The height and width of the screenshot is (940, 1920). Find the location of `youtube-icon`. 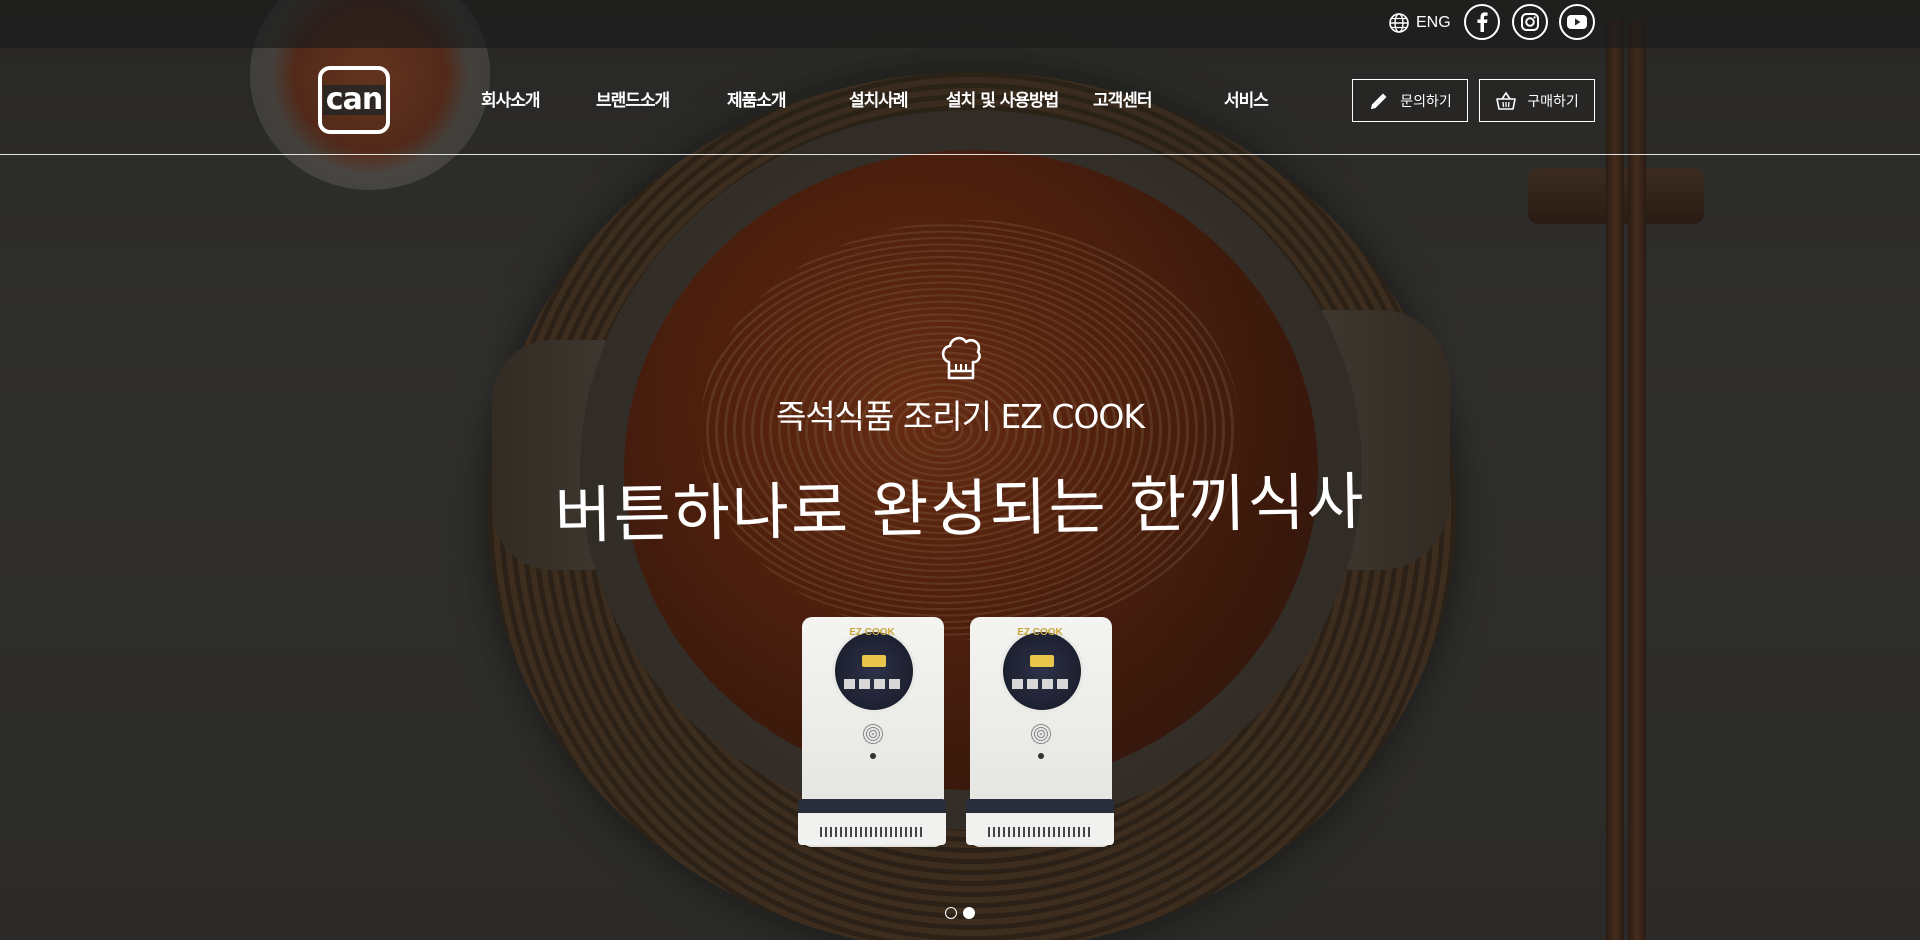

youtube-icon is located at coordinates (1577, 22).